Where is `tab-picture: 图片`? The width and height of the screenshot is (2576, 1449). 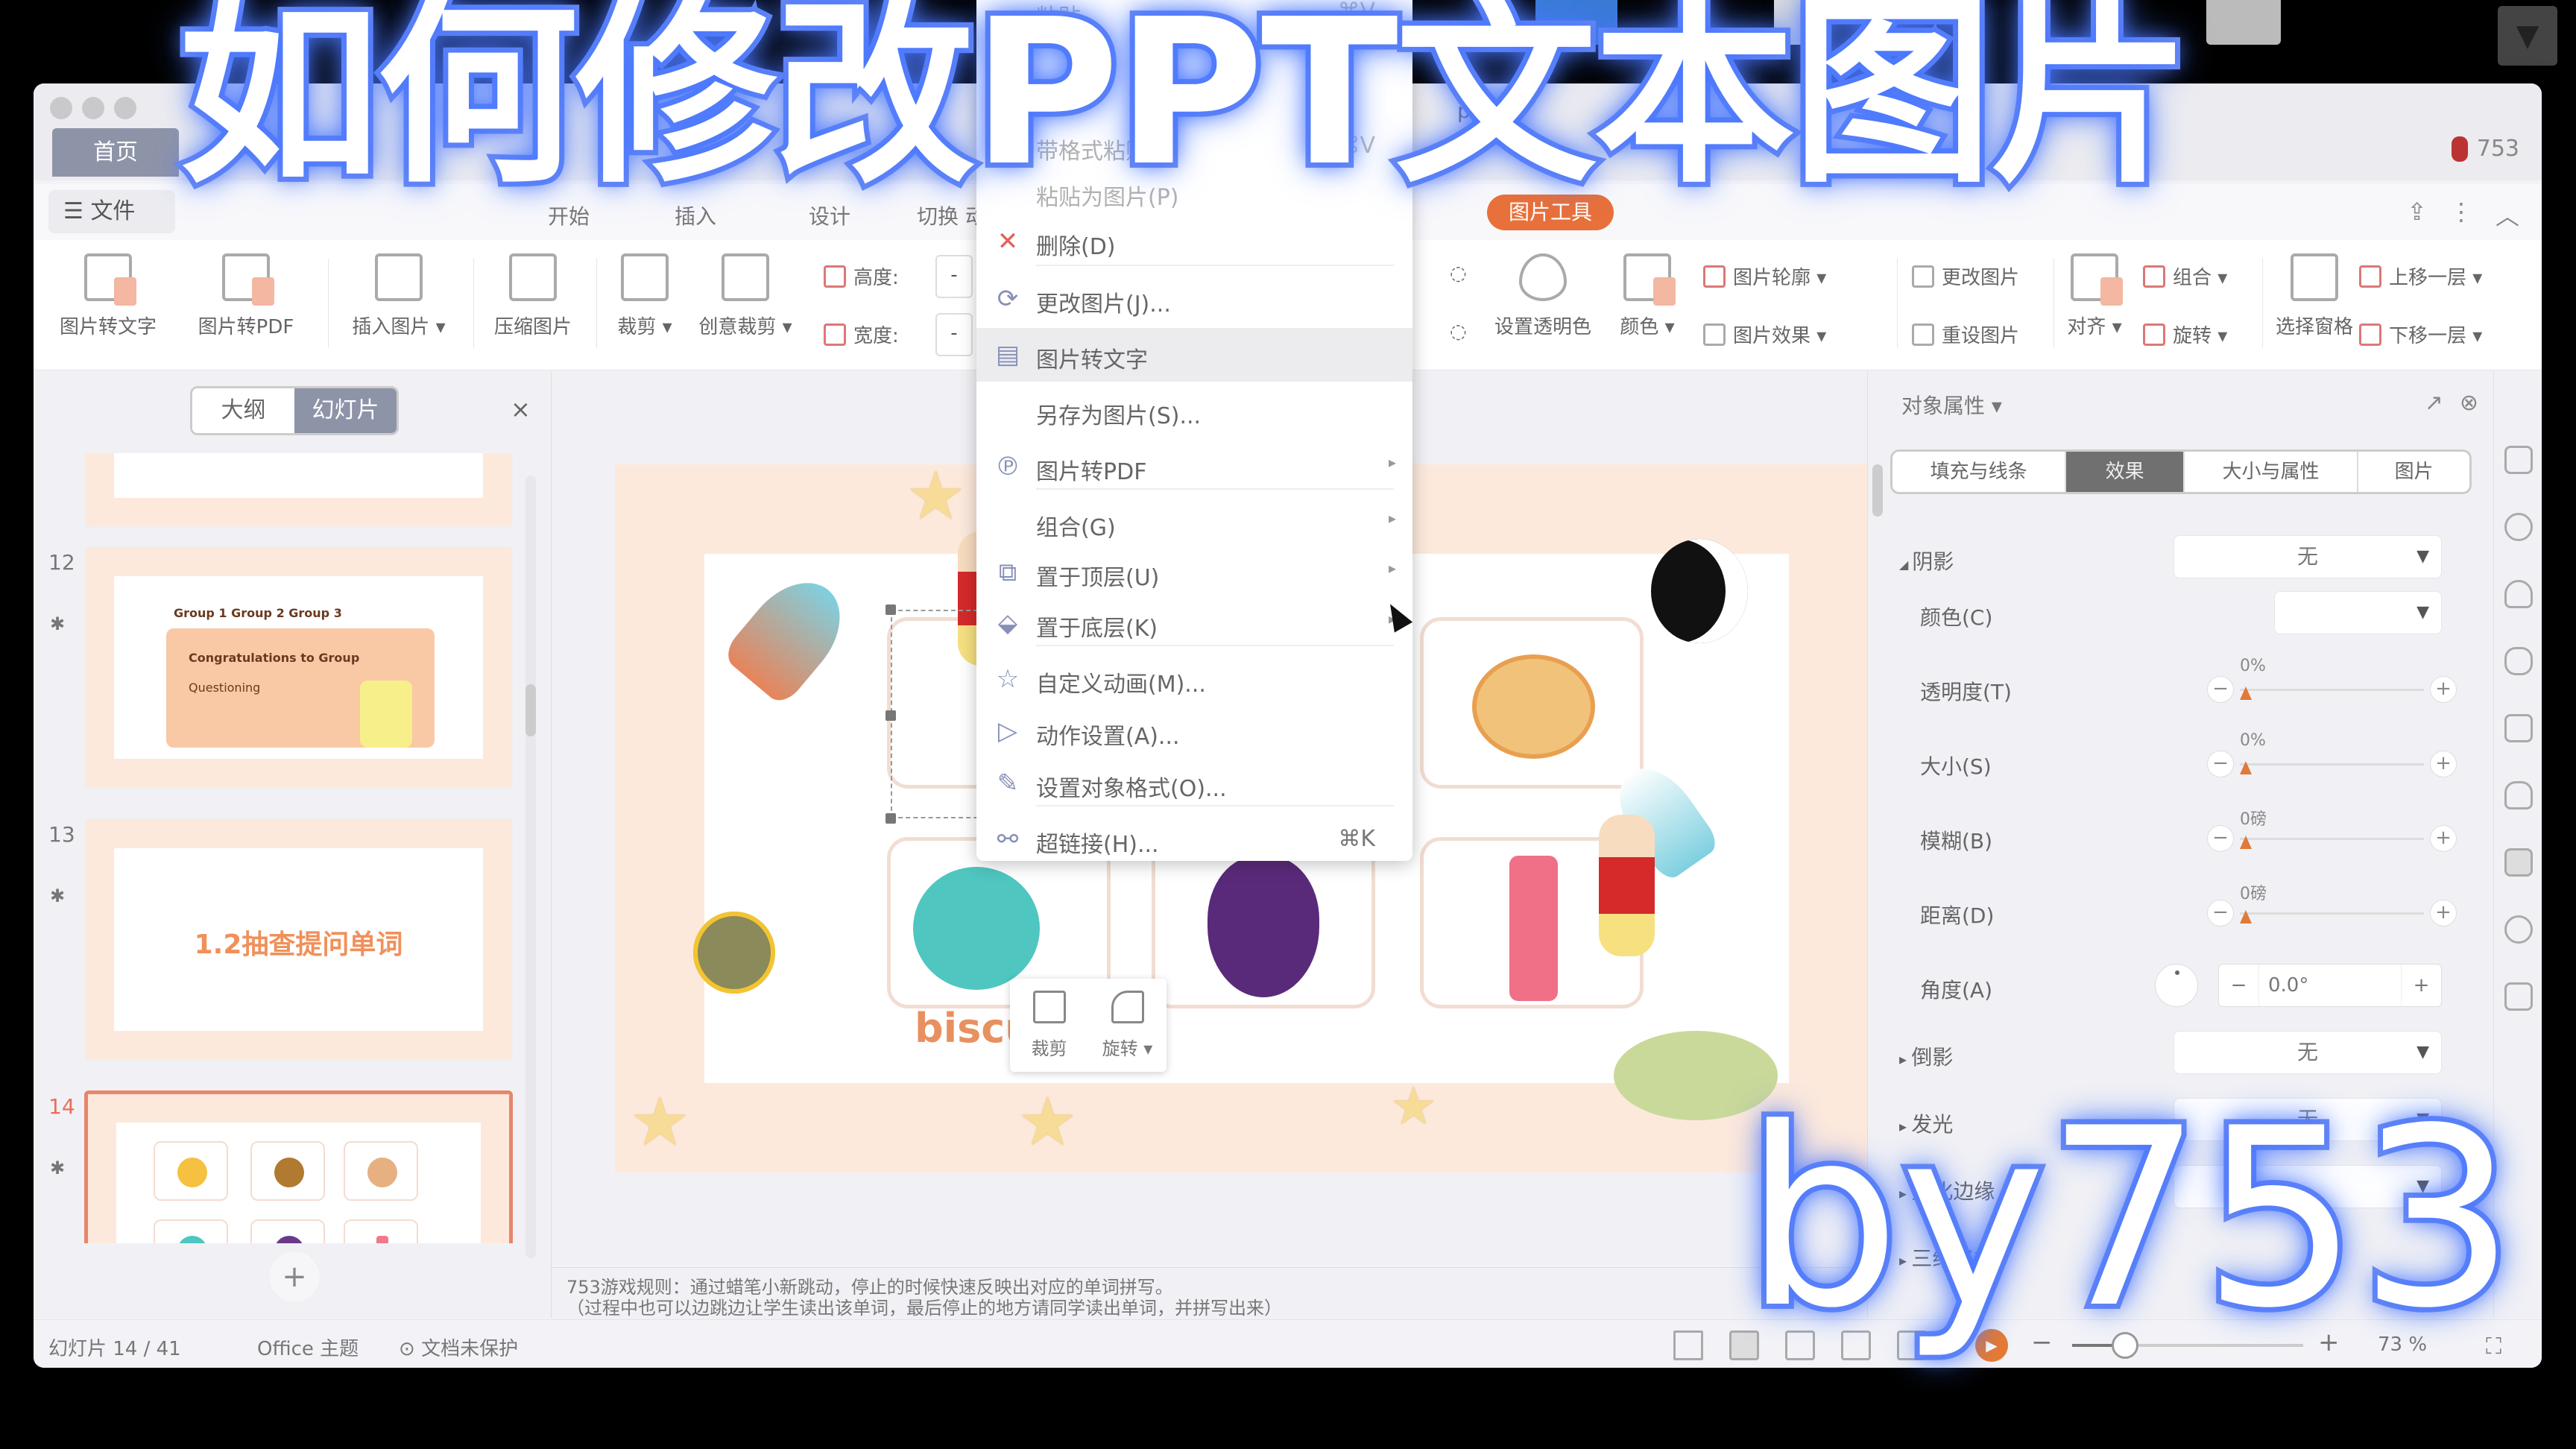
tab-picture: 图片 is located at coordinates (2413, 472).